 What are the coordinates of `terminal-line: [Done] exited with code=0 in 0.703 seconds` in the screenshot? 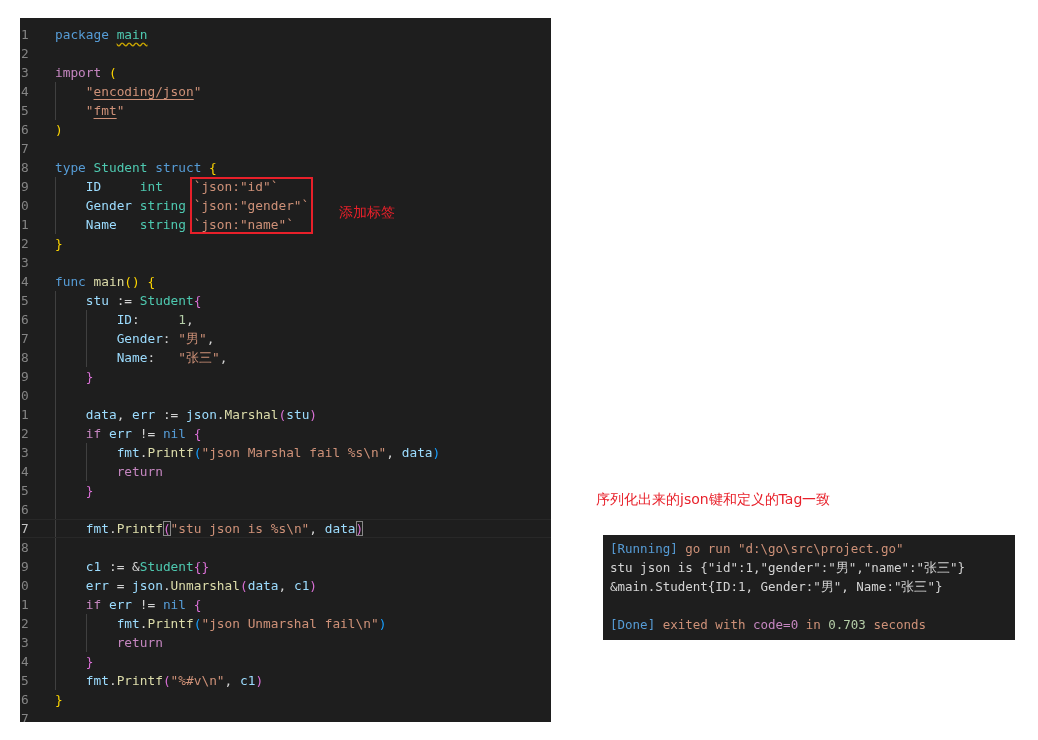 It's located at (769, 625).